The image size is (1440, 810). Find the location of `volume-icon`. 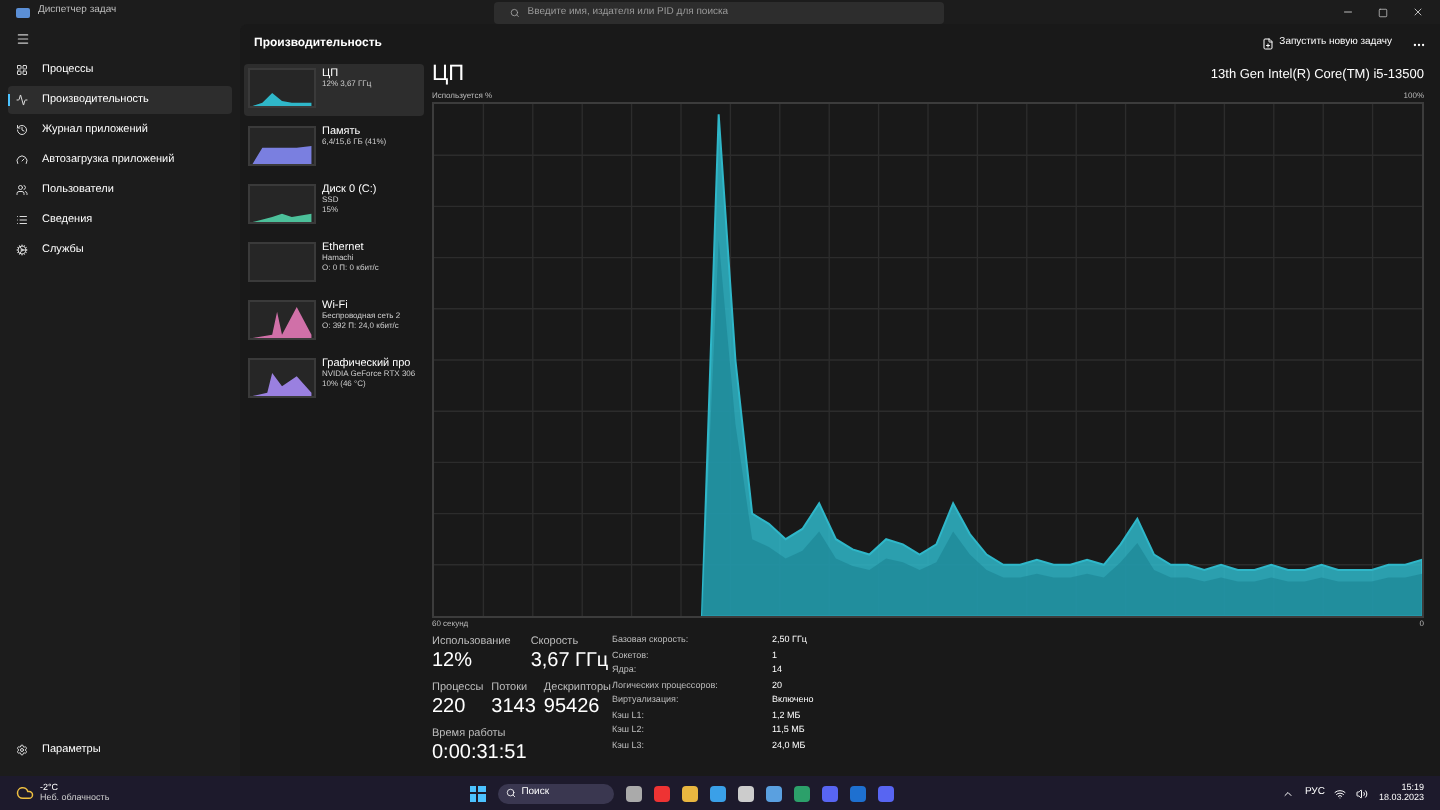

volume-icon is located at coordinates (1362, 793).